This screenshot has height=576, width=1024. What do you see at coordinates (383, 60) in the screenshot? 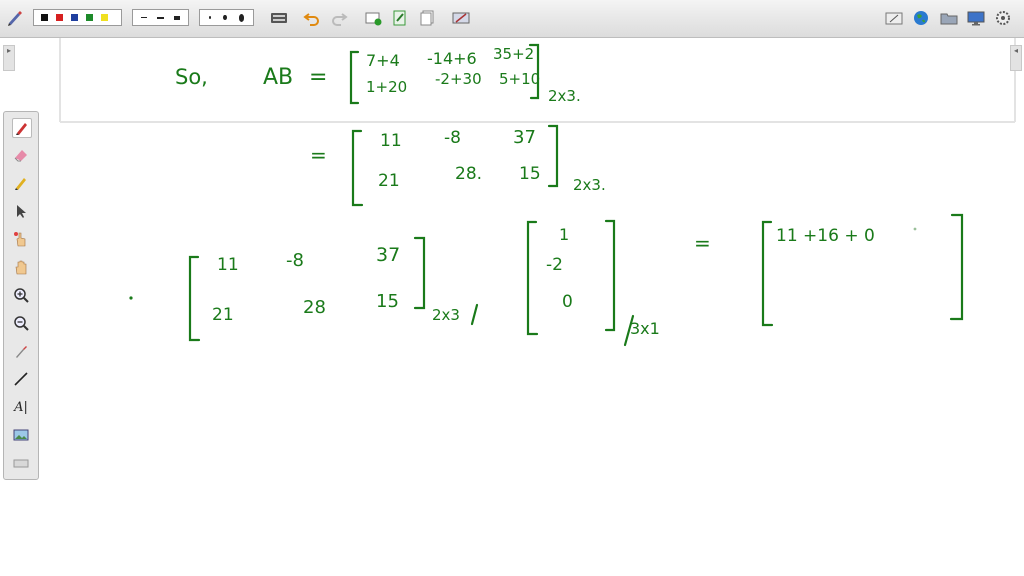
I see `cell-r1c1: 7+4` at bounding box center [383, 60].